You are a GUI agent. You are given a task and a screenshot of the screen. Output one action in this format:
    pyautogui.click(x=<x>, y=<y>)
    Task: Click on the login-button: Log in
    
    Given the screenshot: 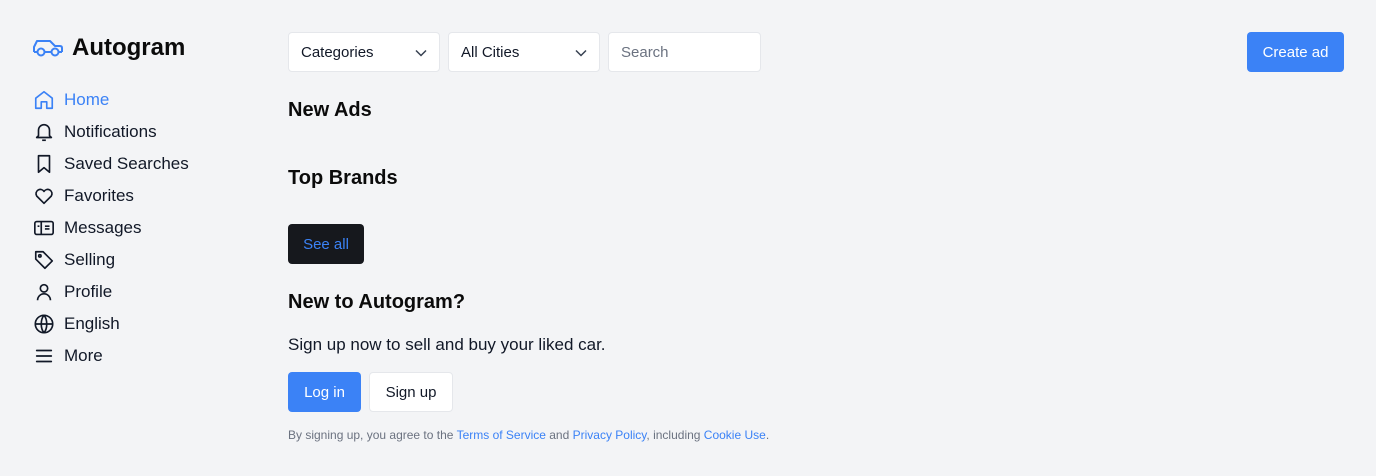 What is the action you would take?
    pyautogui.click(x=324, y=392)
    